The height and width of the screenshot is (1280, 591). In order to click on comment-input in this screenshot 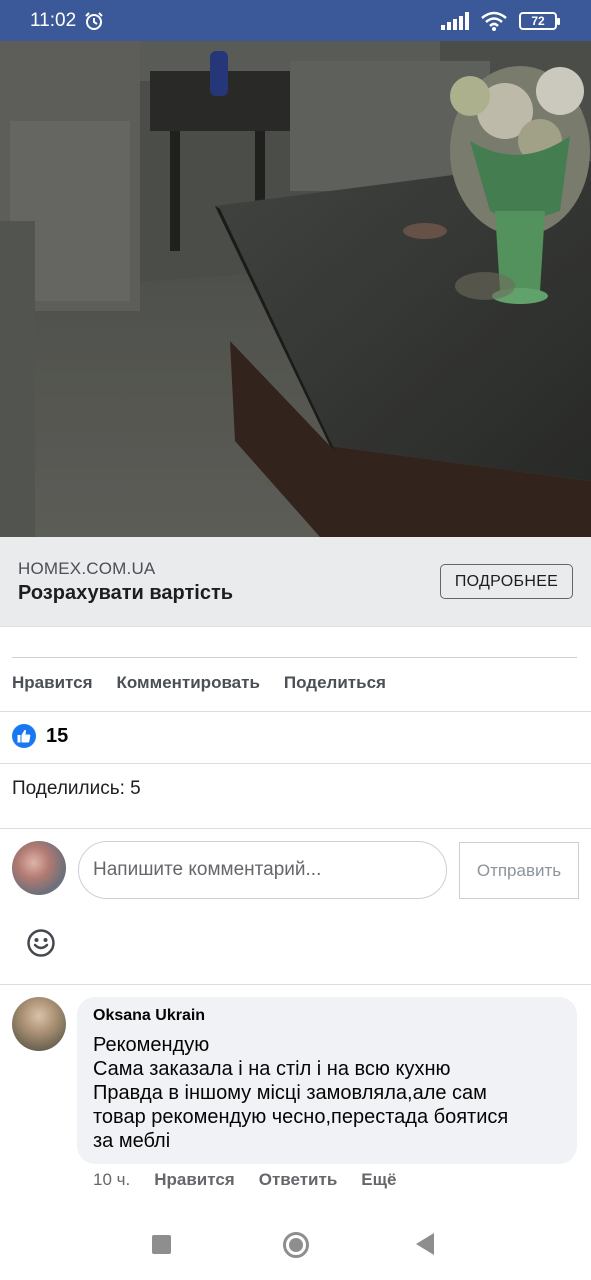, I will do `click(262, 870)`.